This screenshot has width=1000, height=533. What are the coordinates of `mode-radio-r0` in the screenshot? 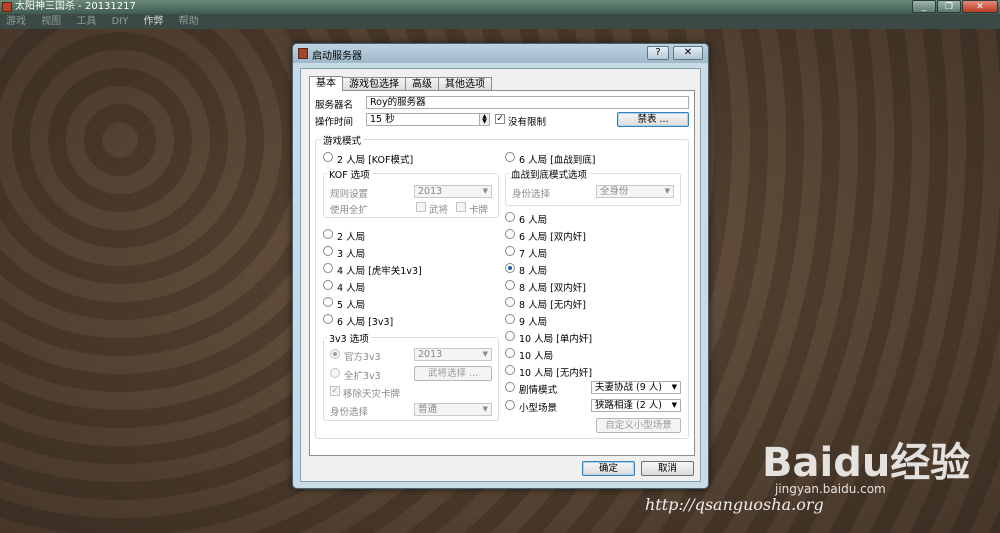 It's located at (510, 217).